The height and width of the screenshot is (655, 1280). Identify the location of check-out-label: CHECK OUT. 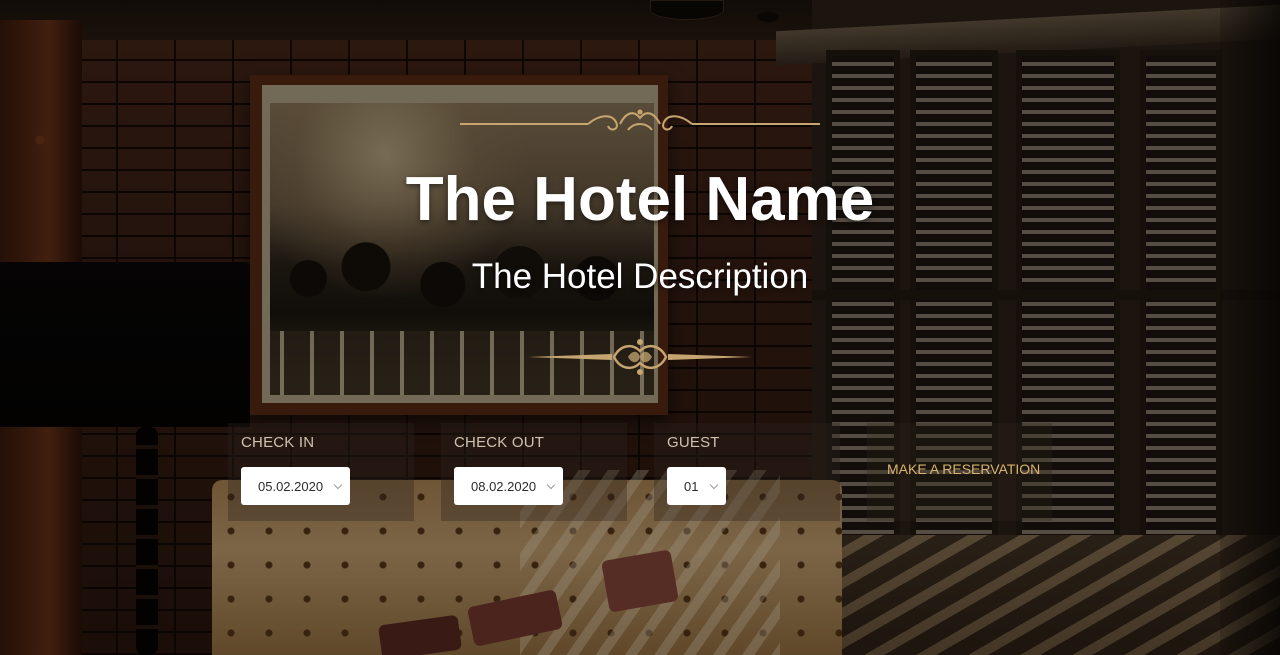
(499, 442).